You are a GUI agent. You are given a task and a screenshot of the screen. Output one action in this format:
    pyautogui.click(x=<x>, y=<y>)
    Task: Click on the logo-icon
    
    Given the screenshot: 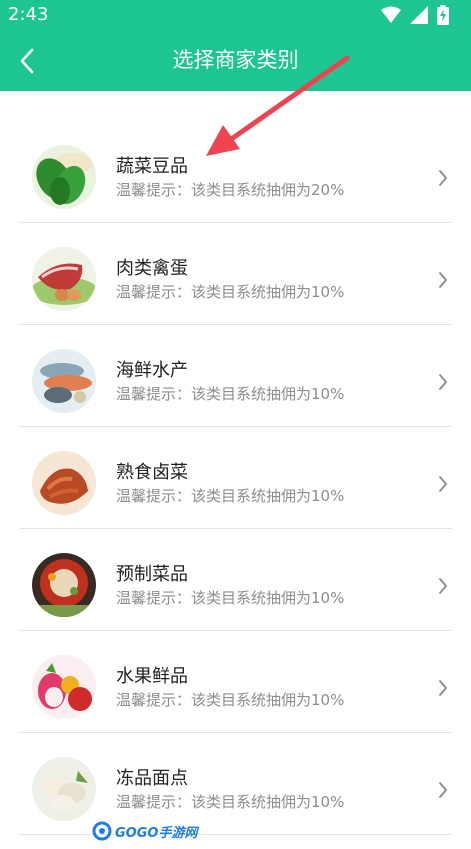 What is the action you would take?
    pyautogui.click(x=102, y=831)
    